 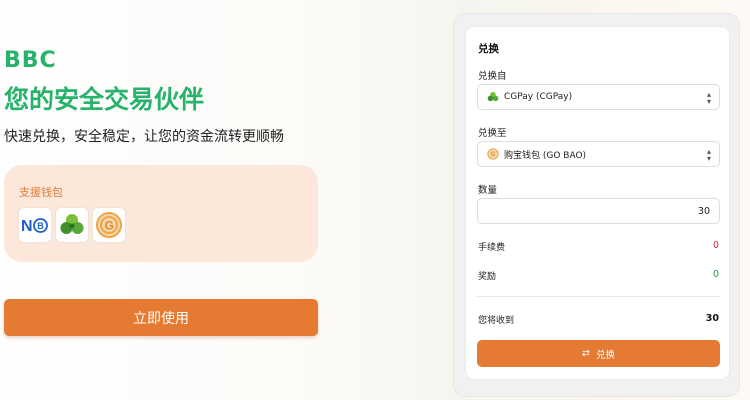 I want to click on reward-label: 奖励, so click(x=487, y=277).